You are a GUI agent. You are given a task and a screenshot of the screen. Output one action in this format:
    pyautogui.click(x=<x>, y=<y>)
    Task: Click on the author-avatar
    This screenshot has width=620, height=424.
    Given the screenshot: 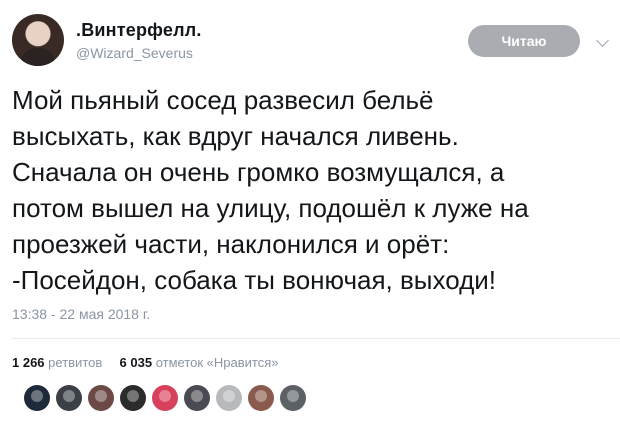 What is the action you would take?
    pyautogui.click(x=38, y=40)
    